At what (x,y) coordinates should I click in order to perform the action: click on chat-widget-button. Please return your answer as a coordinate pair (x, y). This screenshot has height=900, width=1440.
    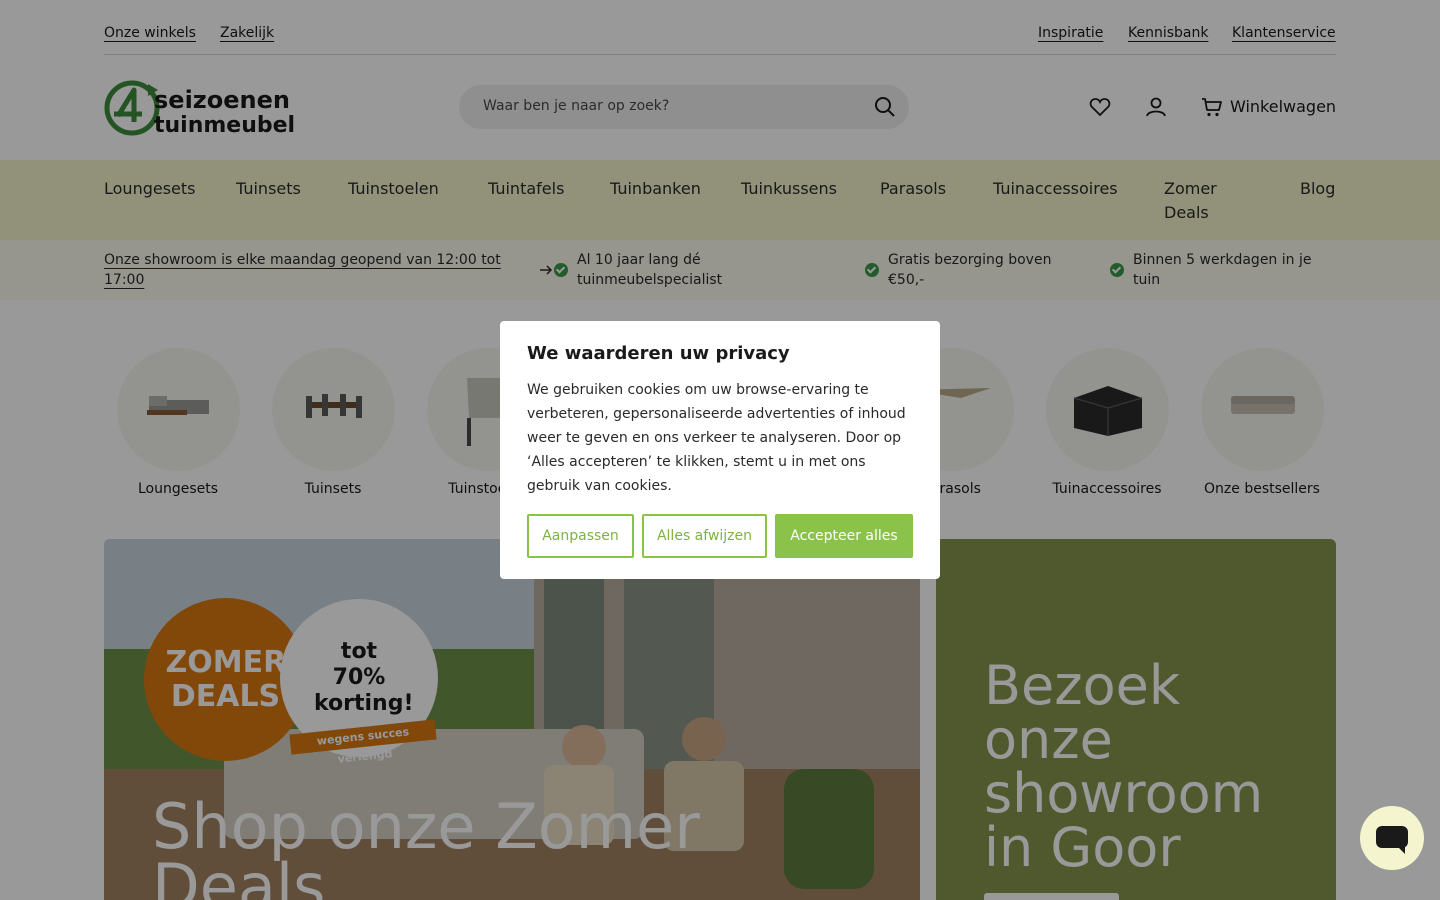
    Looking at the image, I should click on (1392, 838).